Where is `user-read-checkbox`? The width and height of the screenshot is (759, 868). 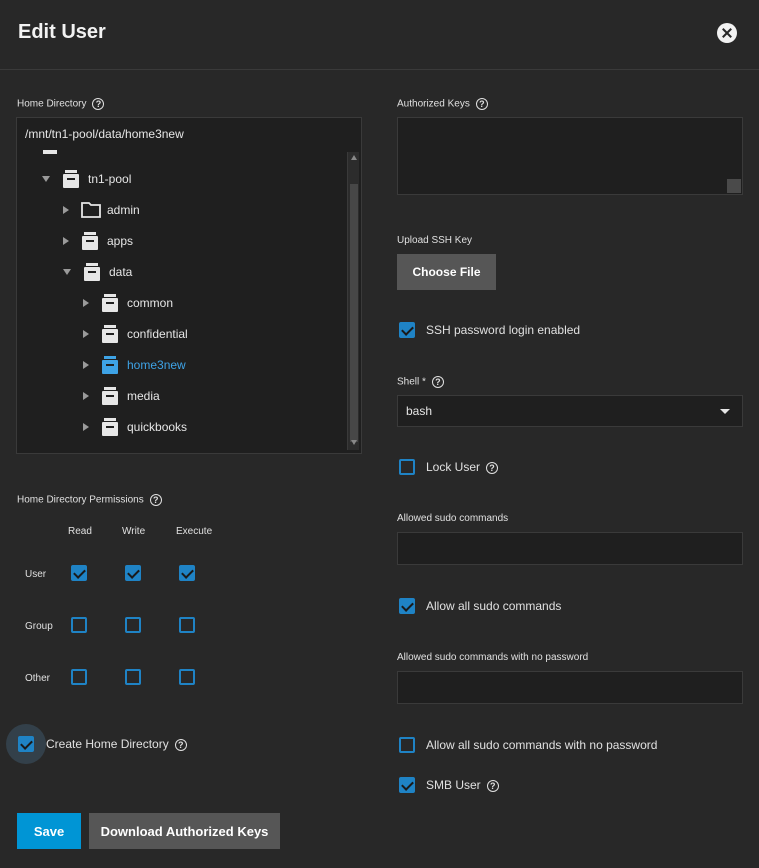 user-read-checkbox is located at coordinates (79, 573).